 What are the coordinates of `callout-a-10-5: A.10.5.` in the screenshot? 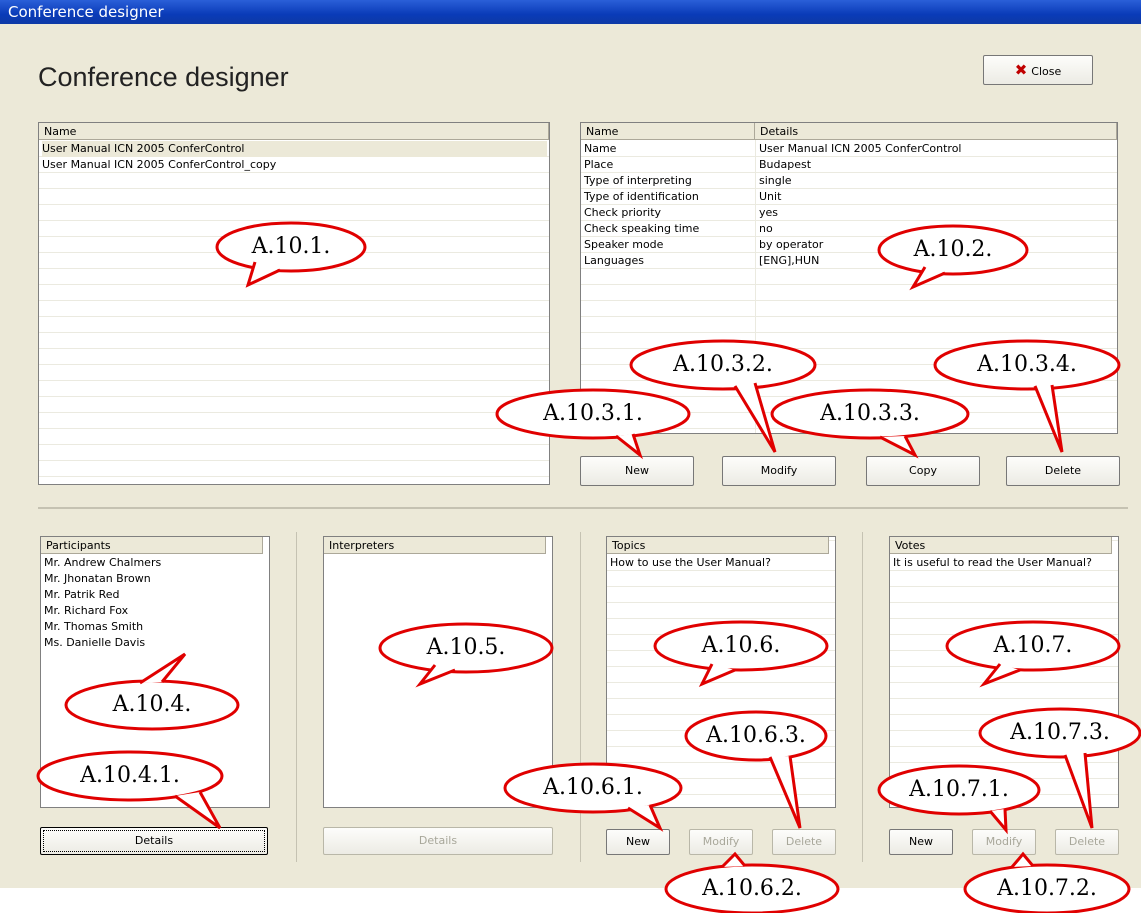 It's located at (466, 647).